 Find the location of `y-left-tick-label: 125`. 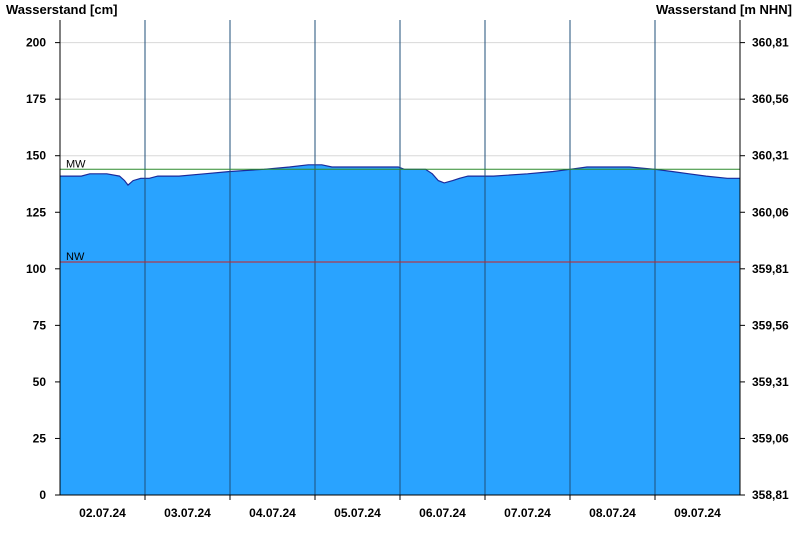

y-left-tick-label: 125 is located at coordinates (36, 212).